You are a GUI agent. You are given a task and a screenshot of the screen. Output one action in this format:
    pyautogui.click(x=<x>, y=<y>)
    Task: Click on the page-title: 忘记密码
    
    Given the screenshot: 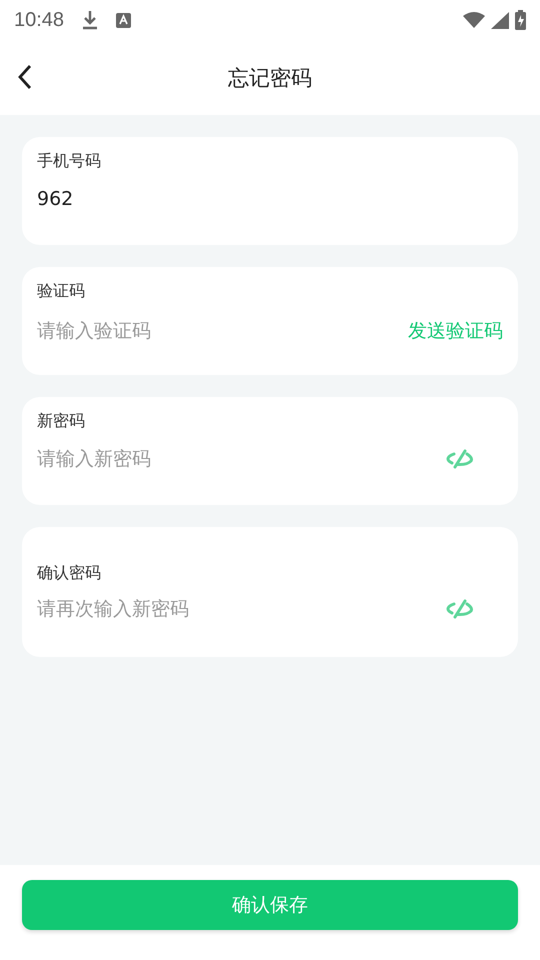 What is the action you would take?
    pyautogui.click(x=270, y=78)
    